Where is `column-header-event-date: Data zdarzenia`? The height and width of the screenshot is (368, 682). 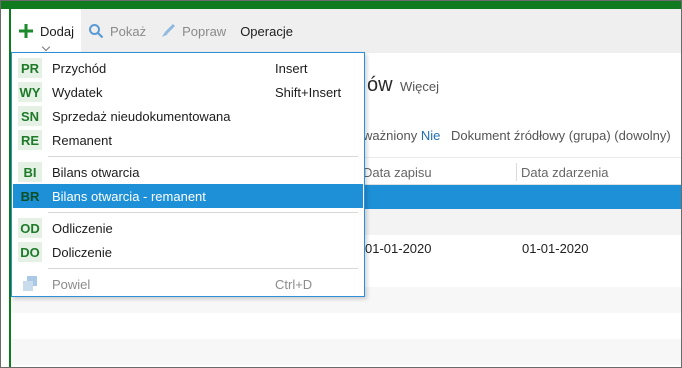
column-header-event-date: Data zdarzenia is located at coordinates (564, 172).